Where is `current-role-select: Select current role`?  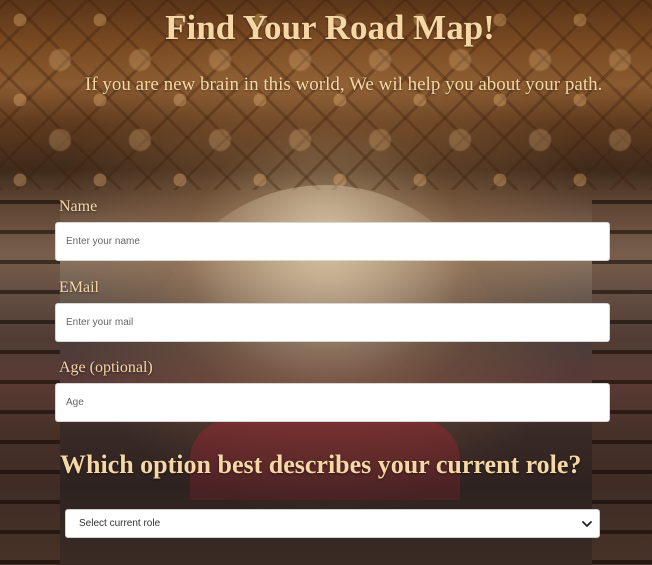
current-role-select: Select current role is located at coordinates (332, 523).